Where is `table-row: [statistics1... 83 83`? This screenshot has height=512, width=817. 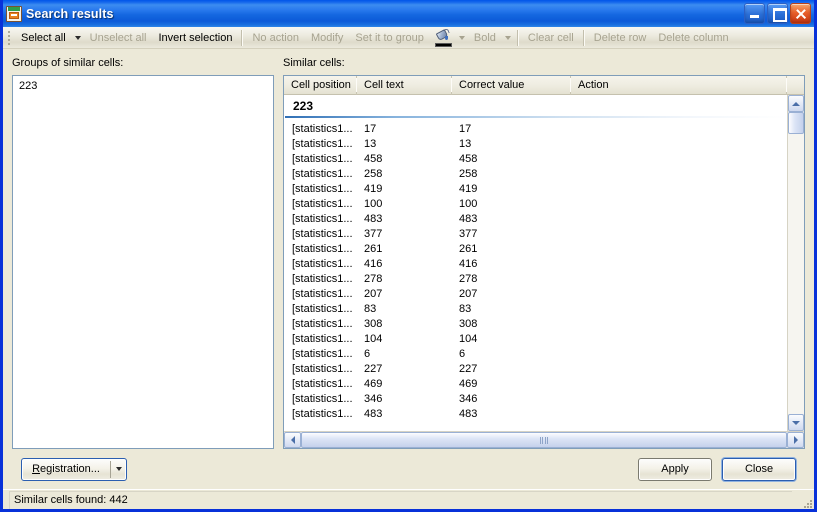 table-row: [statistics1... 83 83 is located at coordinates (535, 308).